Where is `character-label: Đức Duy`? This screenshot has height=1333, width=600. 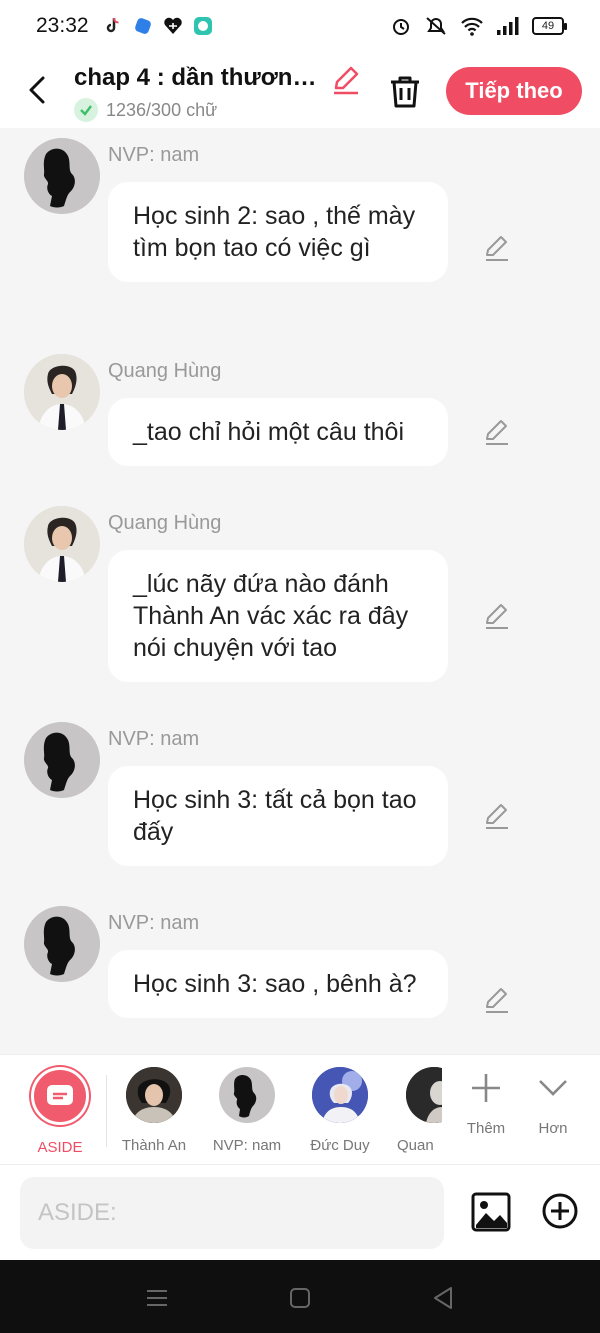 character-label: Đức Duy is located at coordinates (340, 1145).